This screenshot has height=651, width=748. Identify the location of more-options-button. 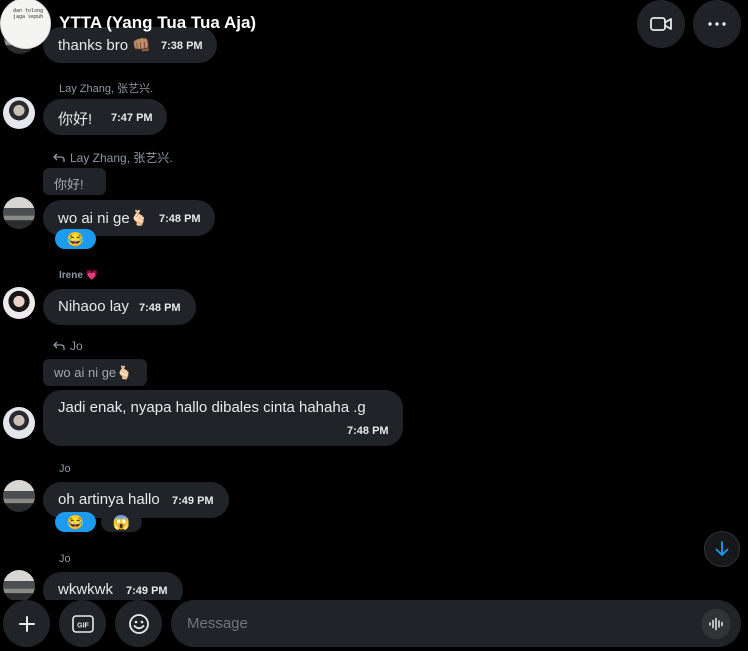
(717, 24).